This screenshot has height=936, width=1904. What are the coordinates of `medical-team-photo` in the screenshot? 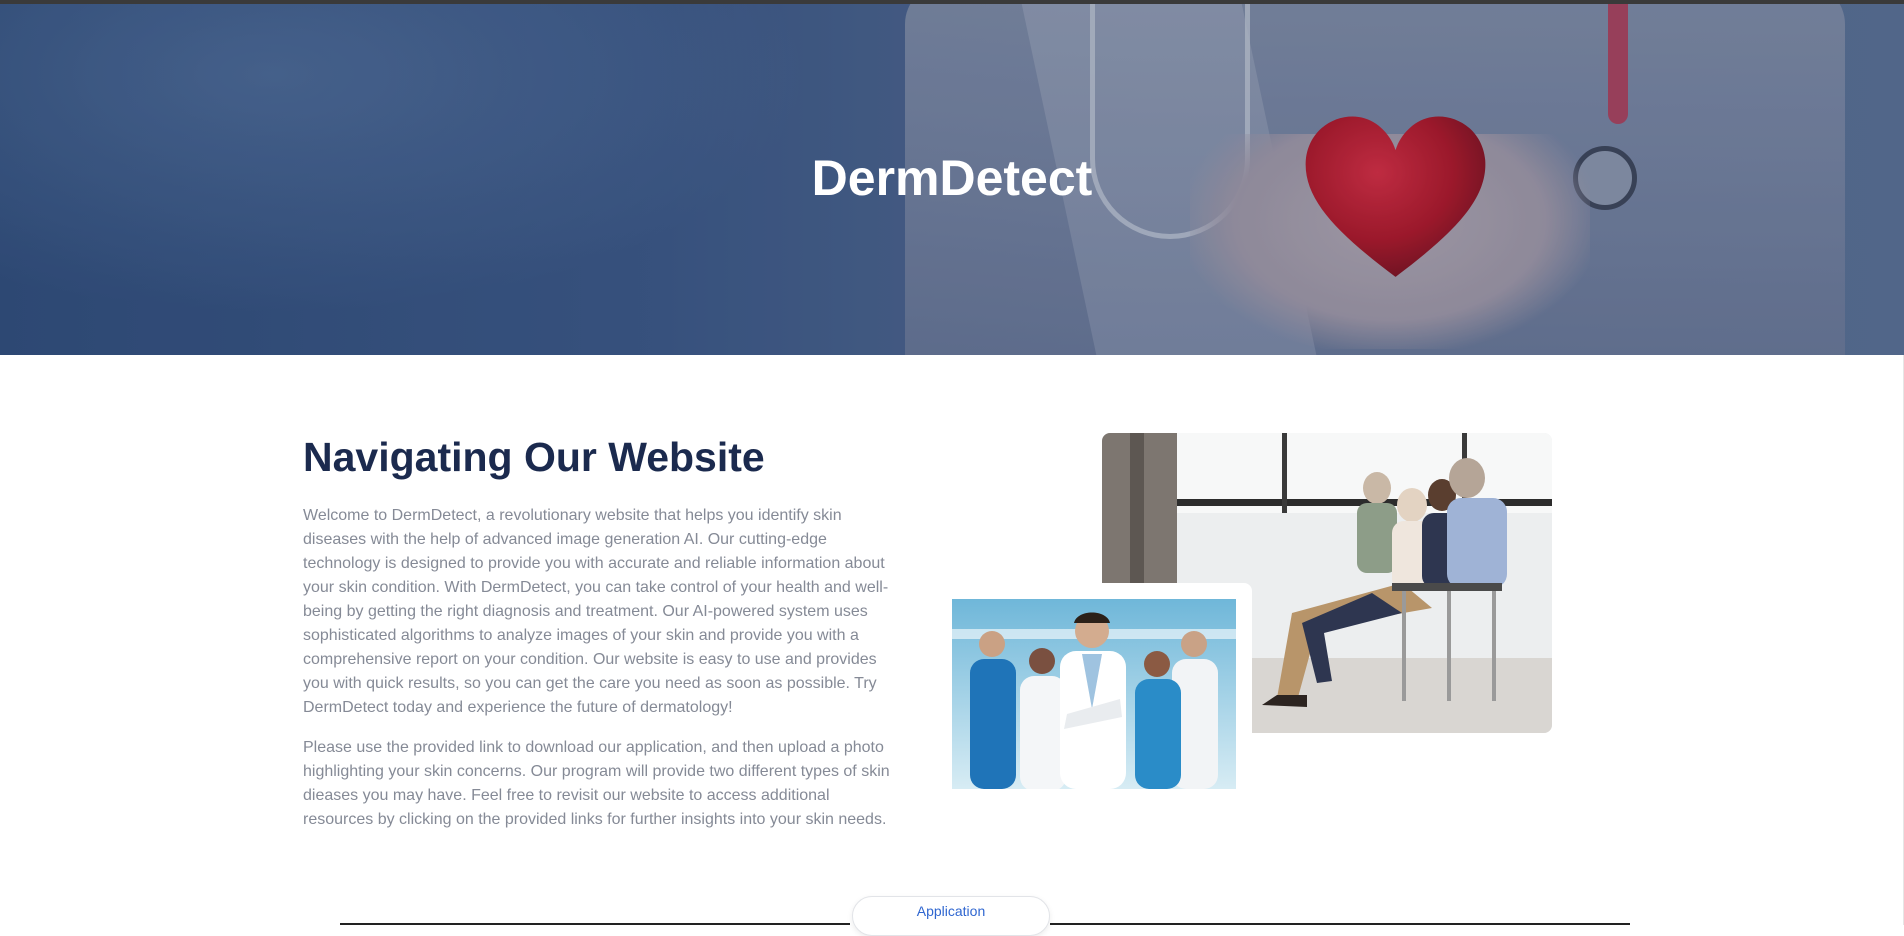 It's located at (1094, 694).